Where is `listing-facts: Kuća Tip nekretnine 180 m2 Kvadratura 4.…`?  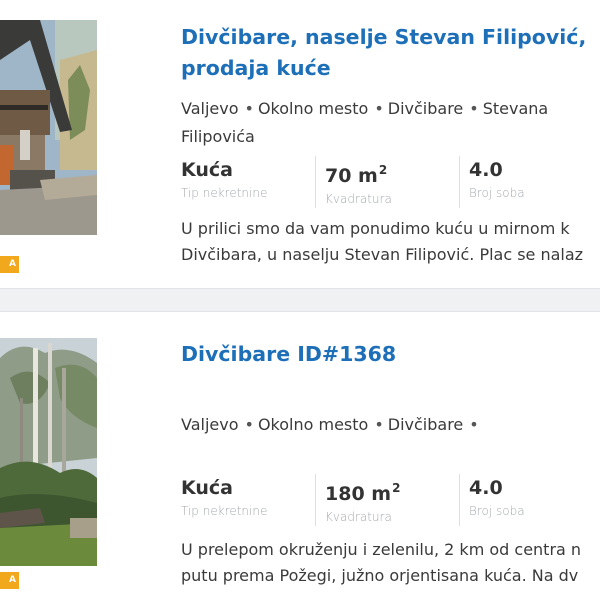 listing-facts: Kuća Tip nekretnine 180 m2 Kvadratura 4.… is located at coordinates (390, 500).